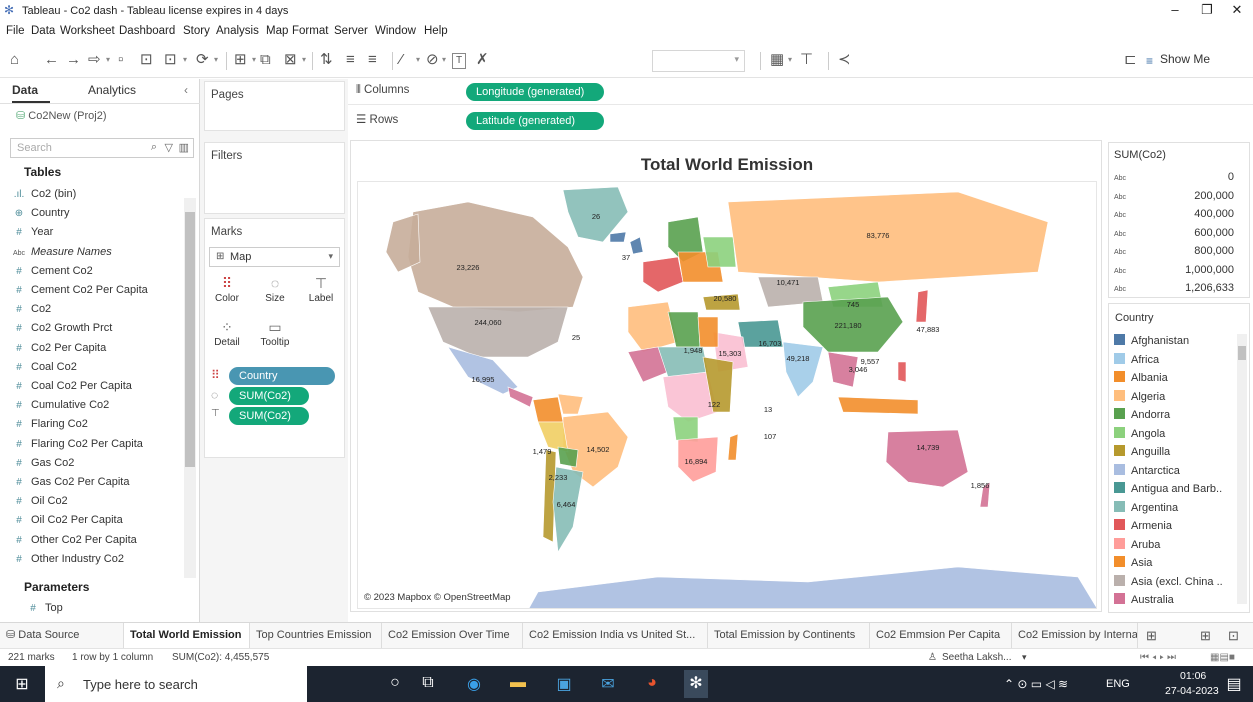 Image resolution: width=1253 pixels, height=702 pixels. I want to click on menu-window: Window, so click(395, 31).